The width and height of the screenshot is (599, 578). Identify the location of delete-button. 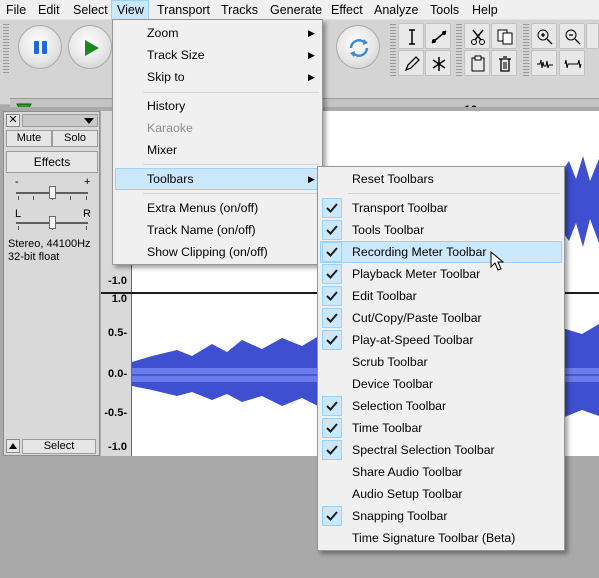
(504, 63).